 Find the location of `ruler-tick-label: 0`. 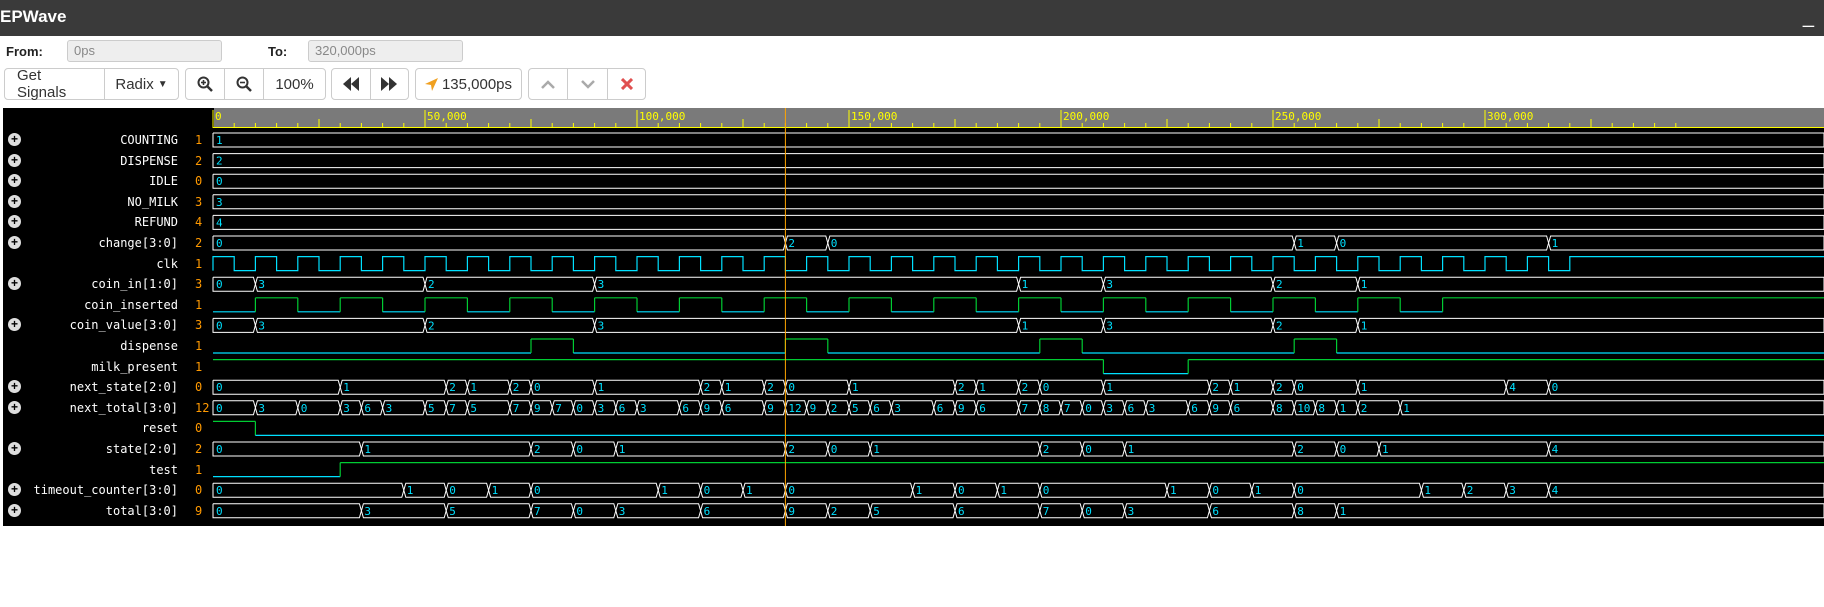

ruler-tick-label: 0 is located at coordinates (218, 116).